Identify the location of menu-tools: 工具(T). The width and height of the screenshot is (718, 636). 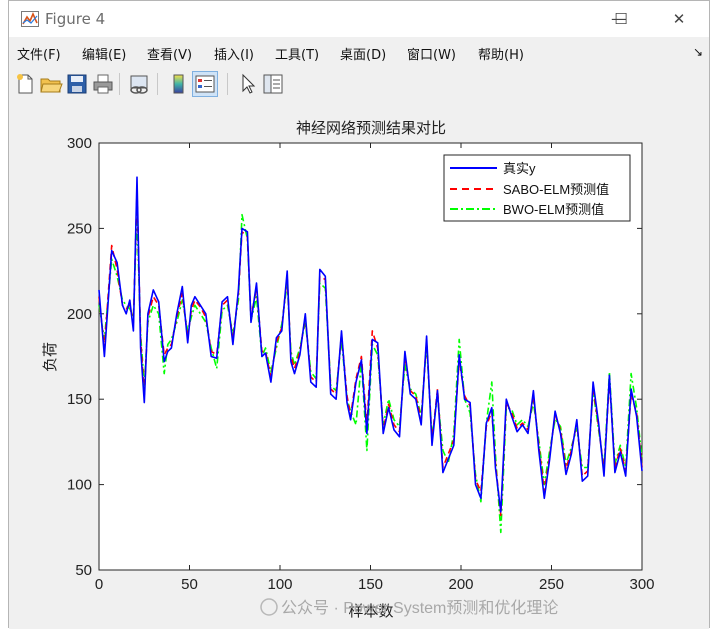
(297, 53).